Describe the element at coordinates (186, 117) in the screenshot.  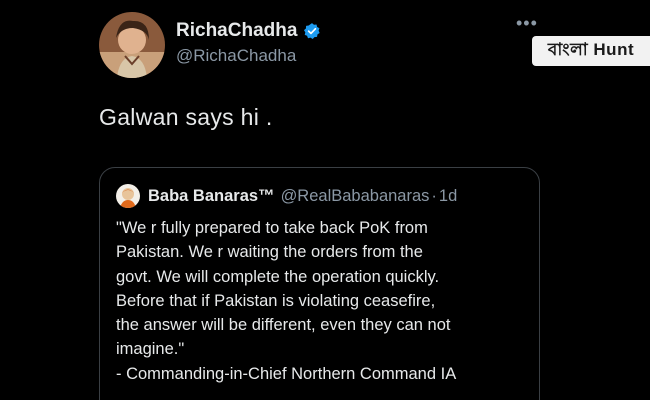
I see `tweet-text: Galwan says hi .` at that location.